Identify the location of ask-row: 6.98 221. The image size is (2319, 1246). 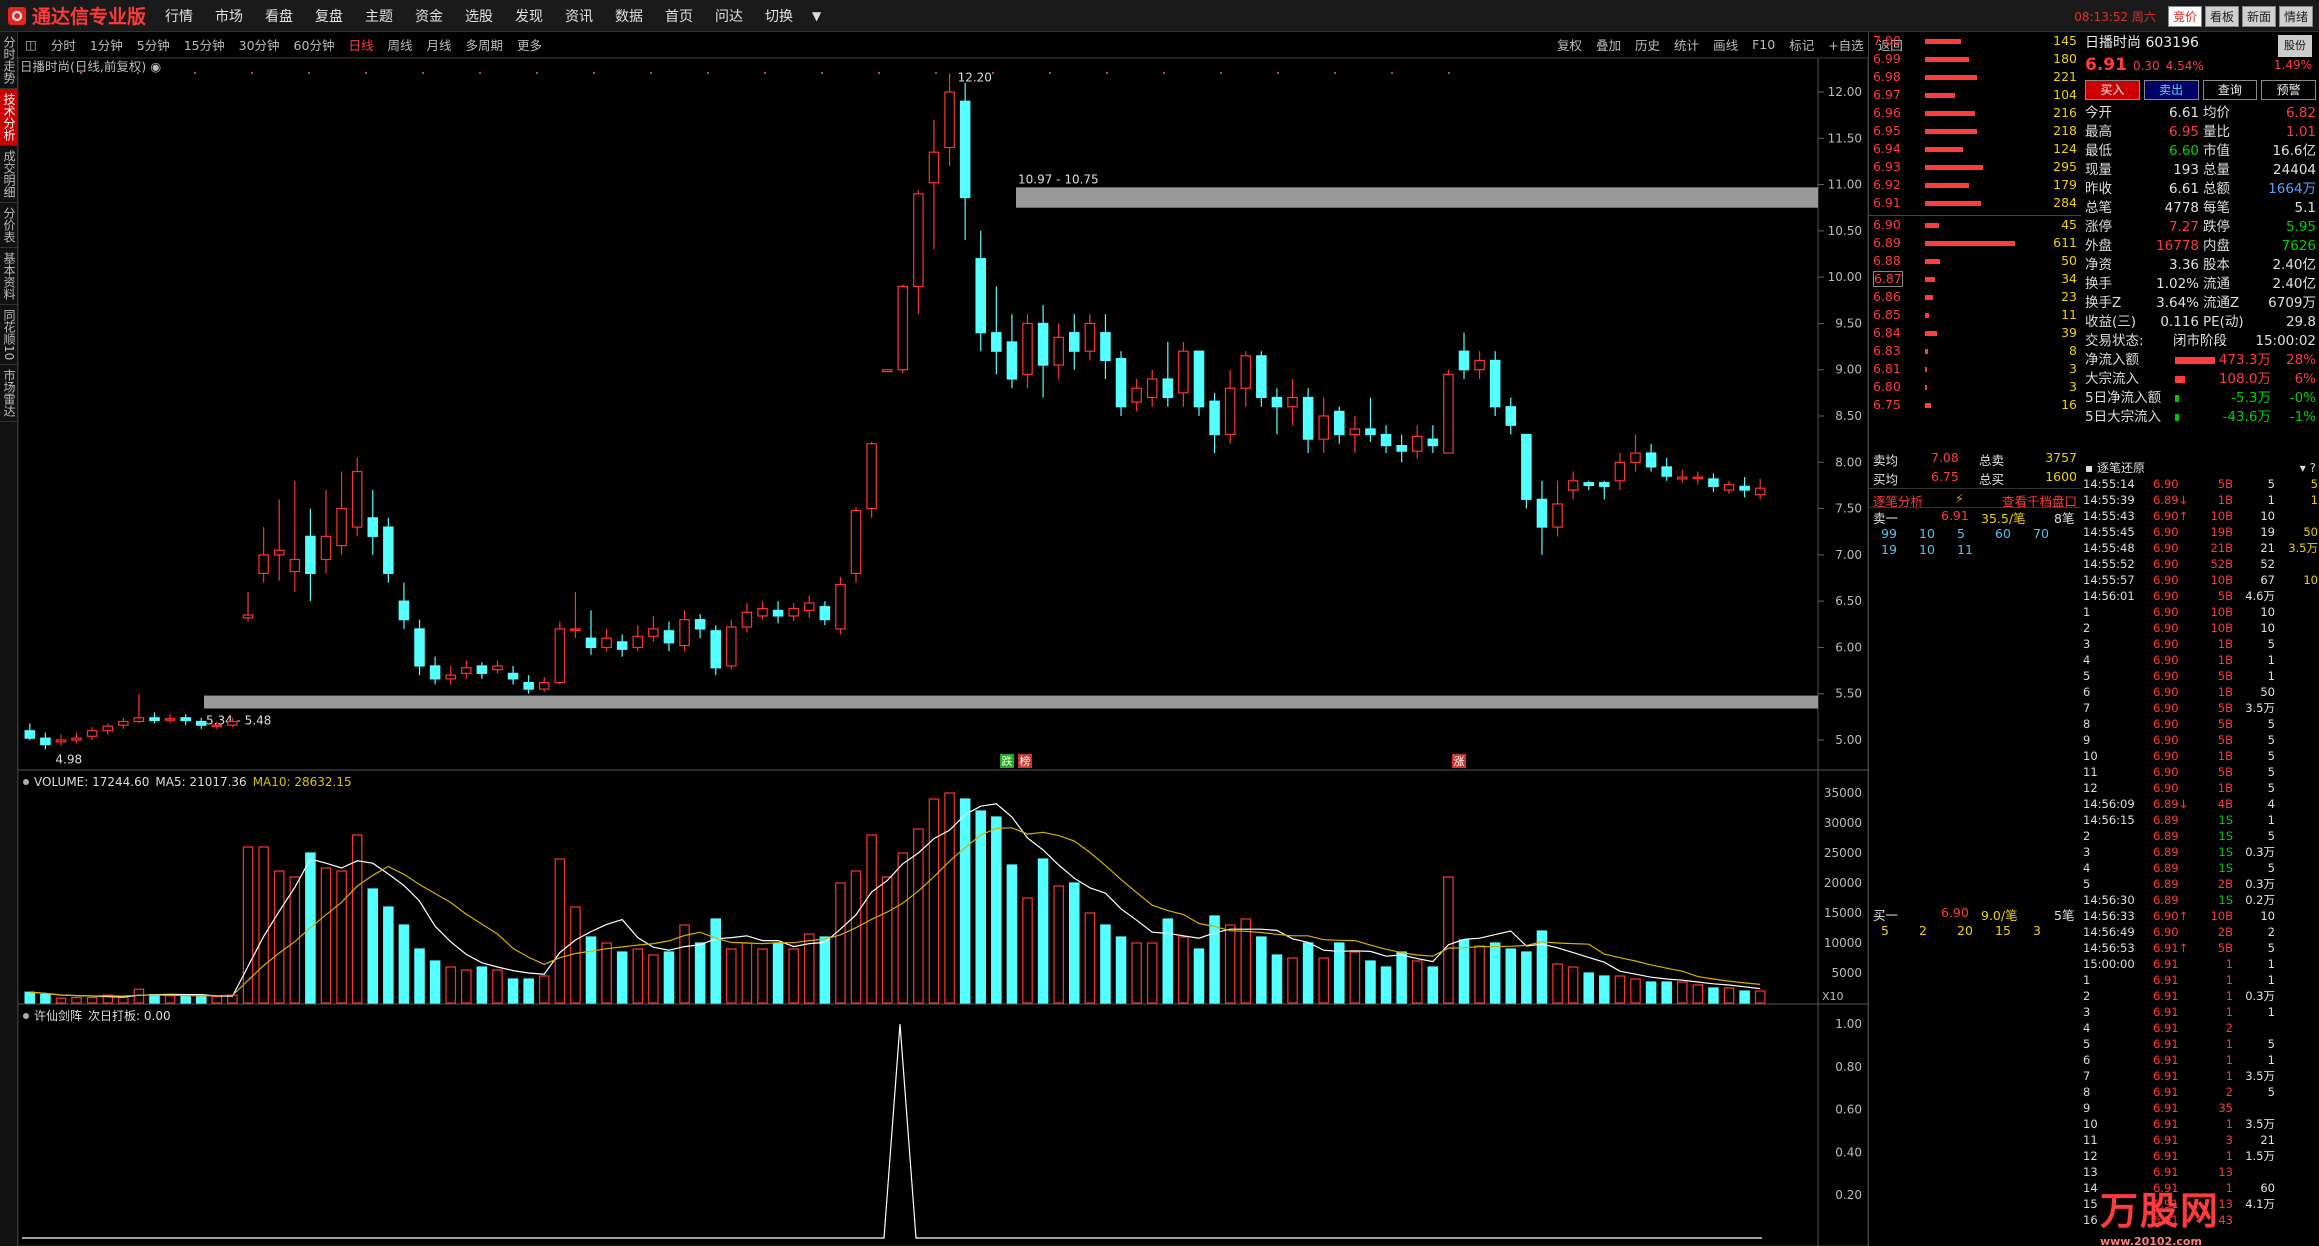
(1975, 77).